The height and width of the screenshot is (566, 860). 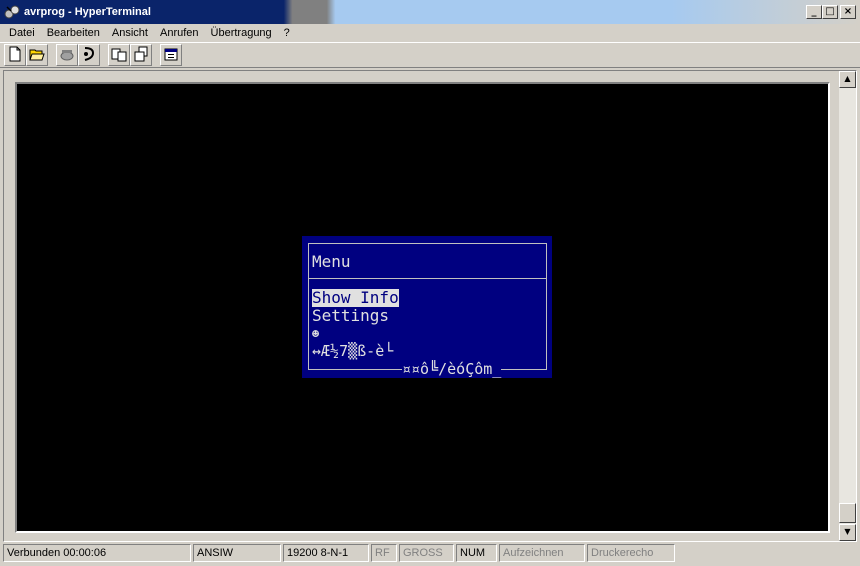 What do you see at coordinates (130, 33) in the screenshot?
I see `menu-ansicht: Ansicht` at bounding box center [130, 33].